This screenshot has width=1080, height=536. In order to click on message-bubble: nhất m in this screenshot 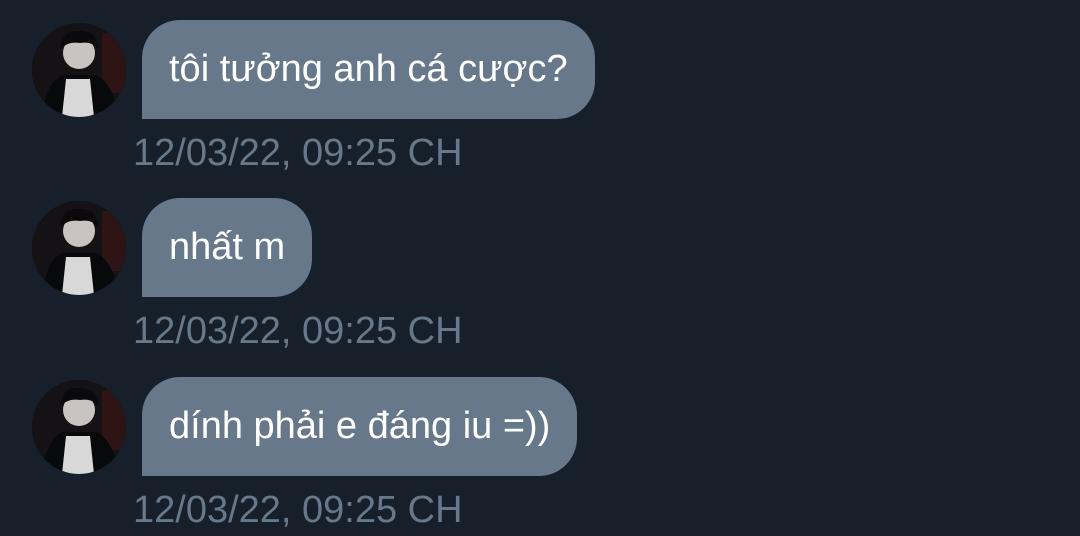, I will do `click(227, 247)`.